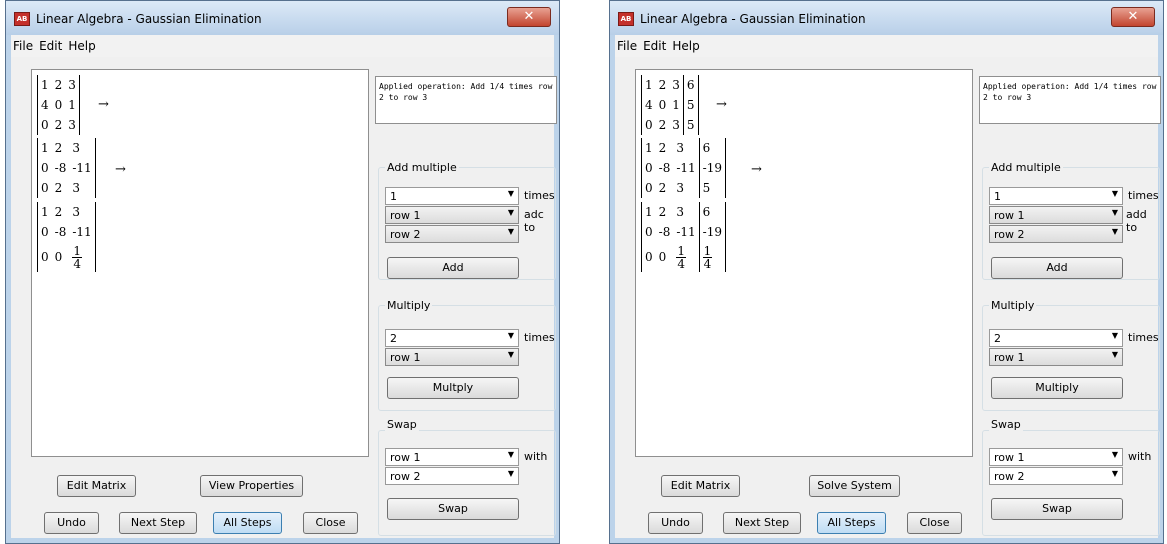  Describe the element at coordinates (854, 486) in the screenshot. I see `solve-system-button: Solve System` at that location.